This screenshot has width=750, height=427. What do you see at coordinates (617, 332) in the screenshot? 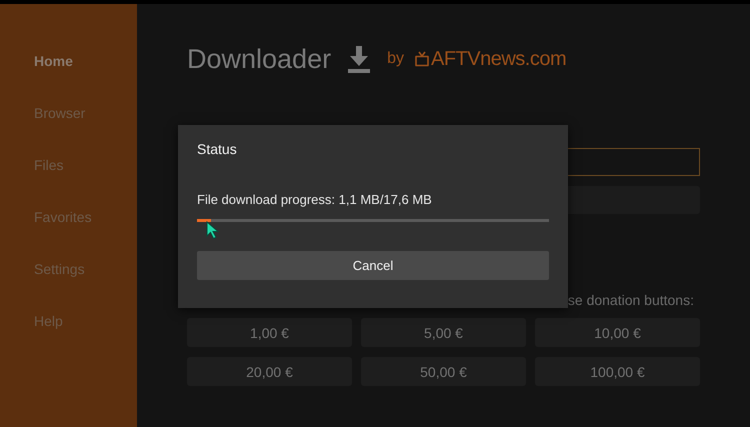
I see `donation-button: 10,00 €` at bounding box center [617, 332].